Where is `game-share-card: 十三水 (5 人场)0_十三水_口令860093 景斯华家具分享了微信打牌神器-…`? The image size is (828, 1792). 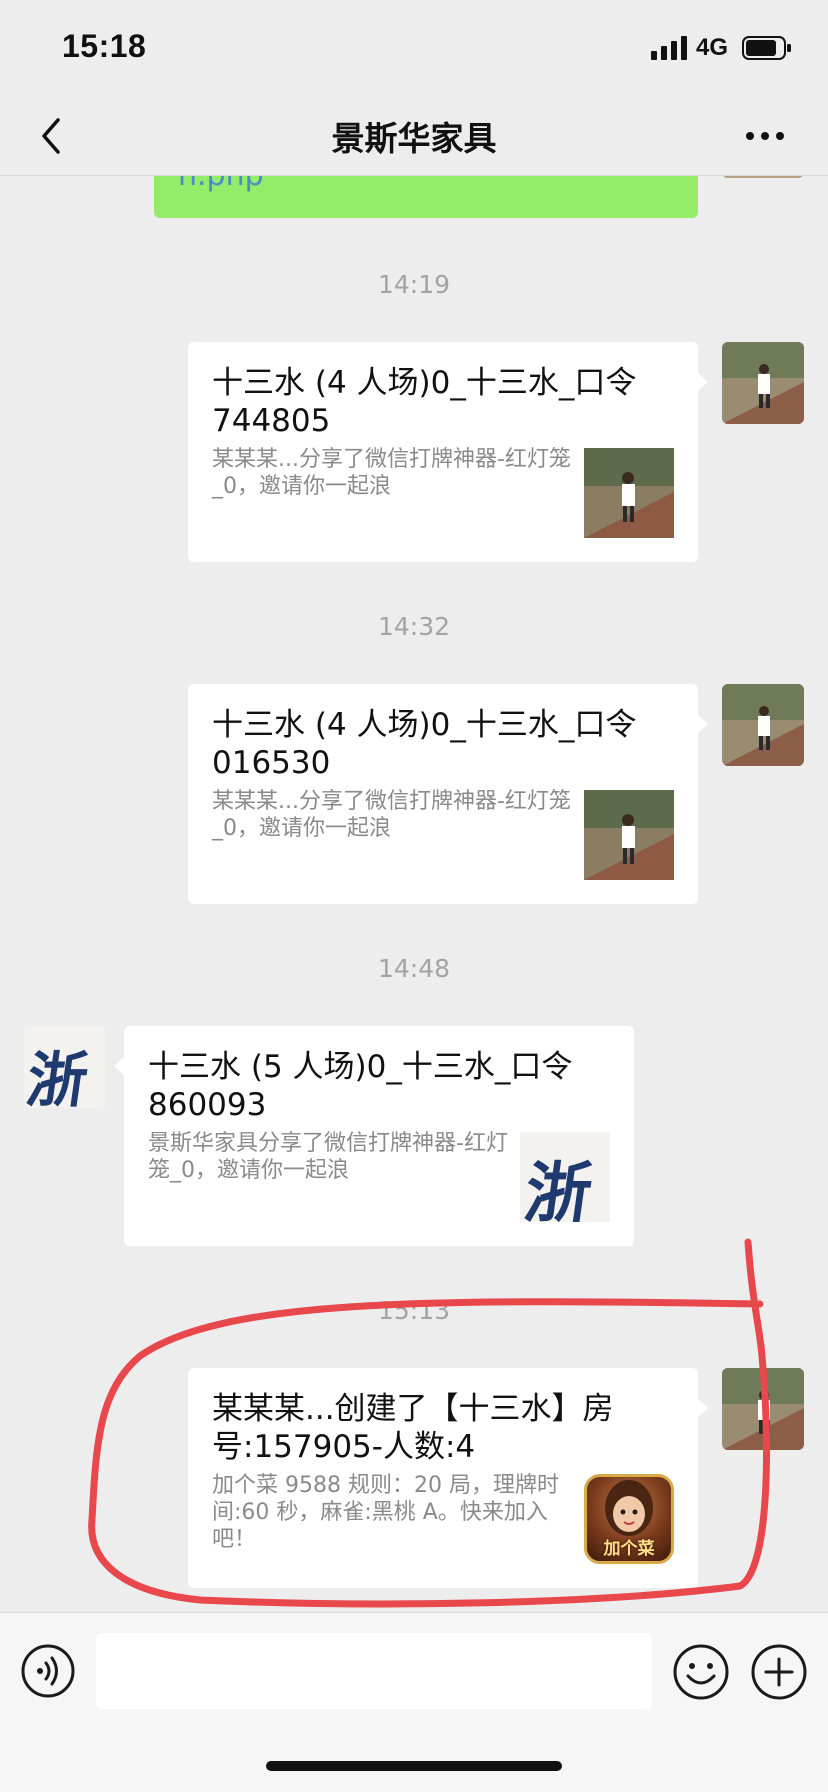
game-share-card: 十三水 (5 人场)0_十三水_口令860093 景斯华家具分享了微信打牌神器-… is located at coordinates (374, 1136).